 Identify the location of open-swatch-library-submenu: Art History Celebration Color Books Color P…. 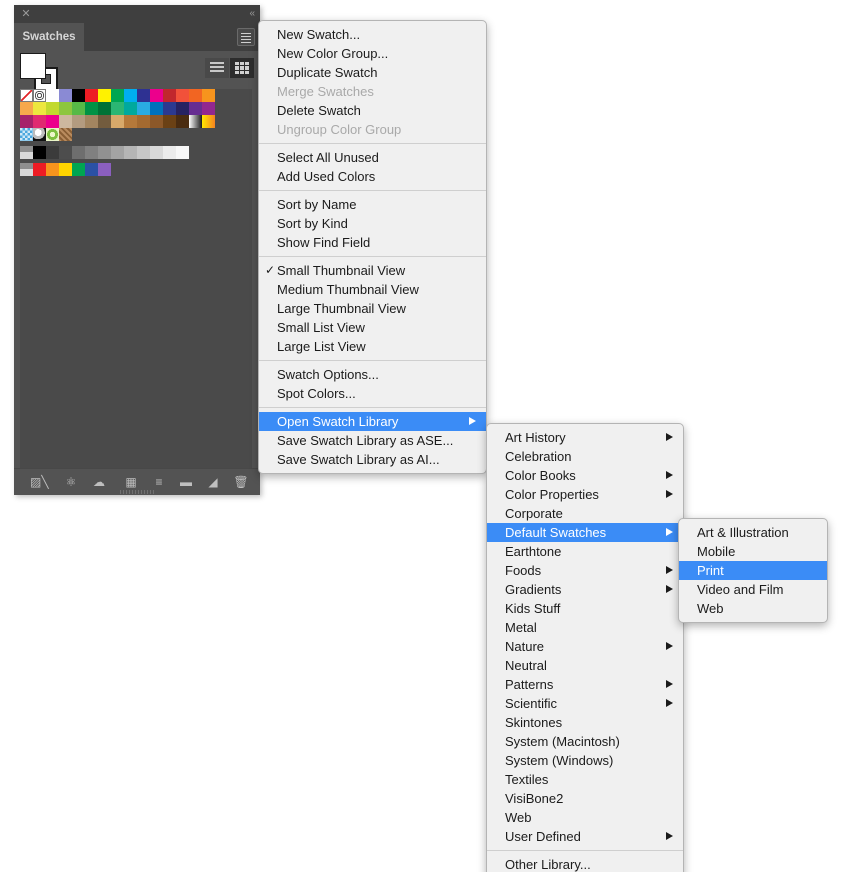
(585, 647).